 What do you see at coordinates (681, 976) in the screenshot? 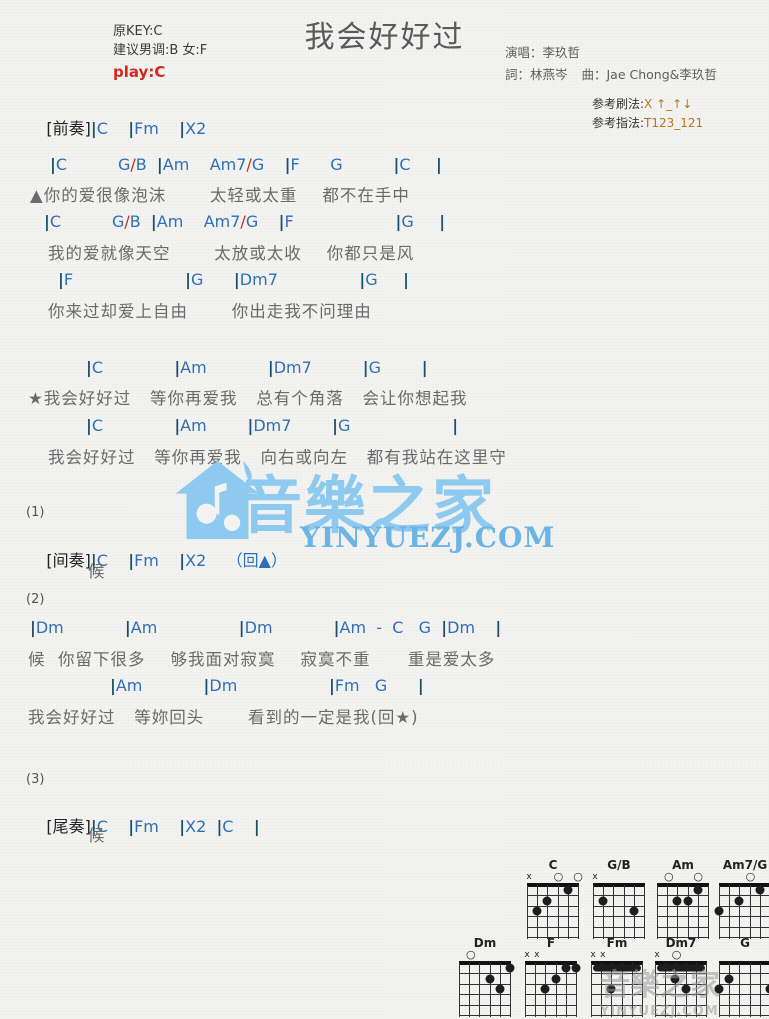
I see `chord-diagram-Dm7: Dm7x○` at bounding box center [681, 976].